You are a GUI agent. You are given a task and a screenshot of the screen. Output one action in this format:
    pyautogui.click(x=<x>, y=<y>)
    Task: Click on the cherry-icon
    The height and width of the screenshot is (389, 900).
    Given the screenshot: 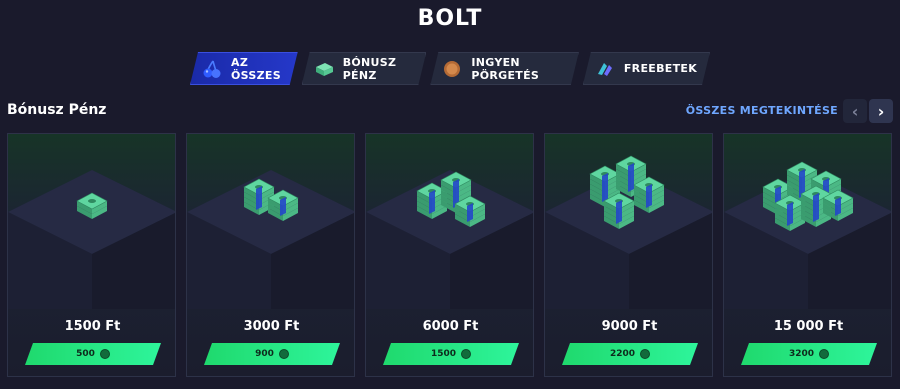 What is the action you would take?
    pyautogui.click(x=212, y=69)
    